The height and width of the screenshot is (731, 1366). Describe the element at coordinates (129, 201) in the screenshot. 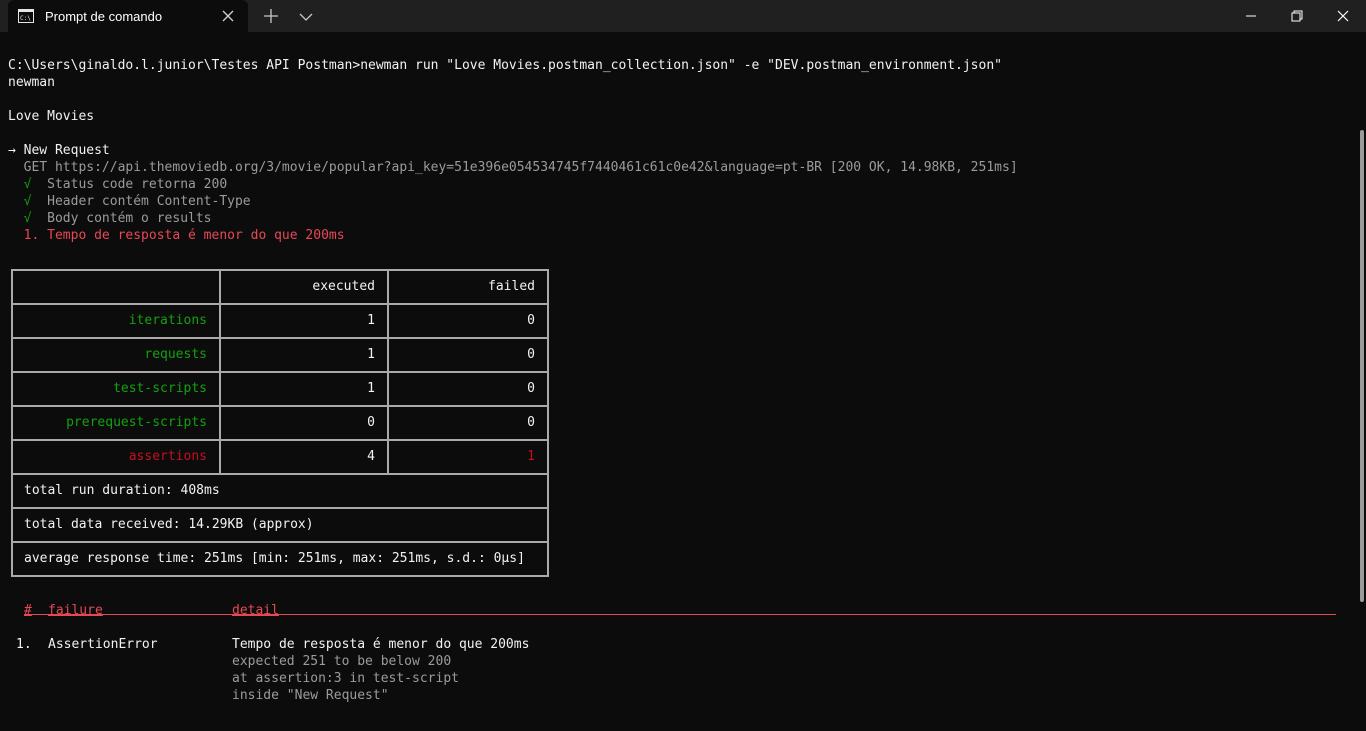

I see `test-result: √ Header contém Content-Type` at that location.